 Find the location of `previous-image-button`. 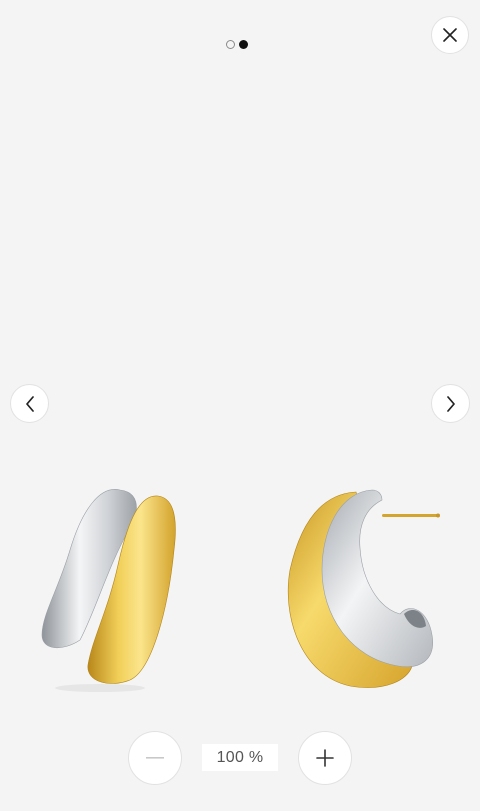

previous-image-button is located at coordinates (29, 403).